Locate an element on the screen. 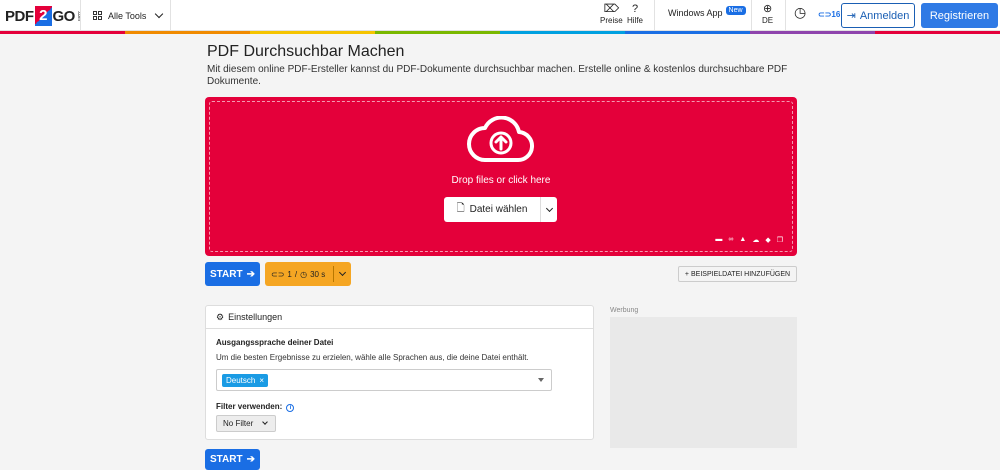 This screenshot has height=470, width=1000. choose-file-button: 🗋 Datei wählen is located at coordinates (500, 209).